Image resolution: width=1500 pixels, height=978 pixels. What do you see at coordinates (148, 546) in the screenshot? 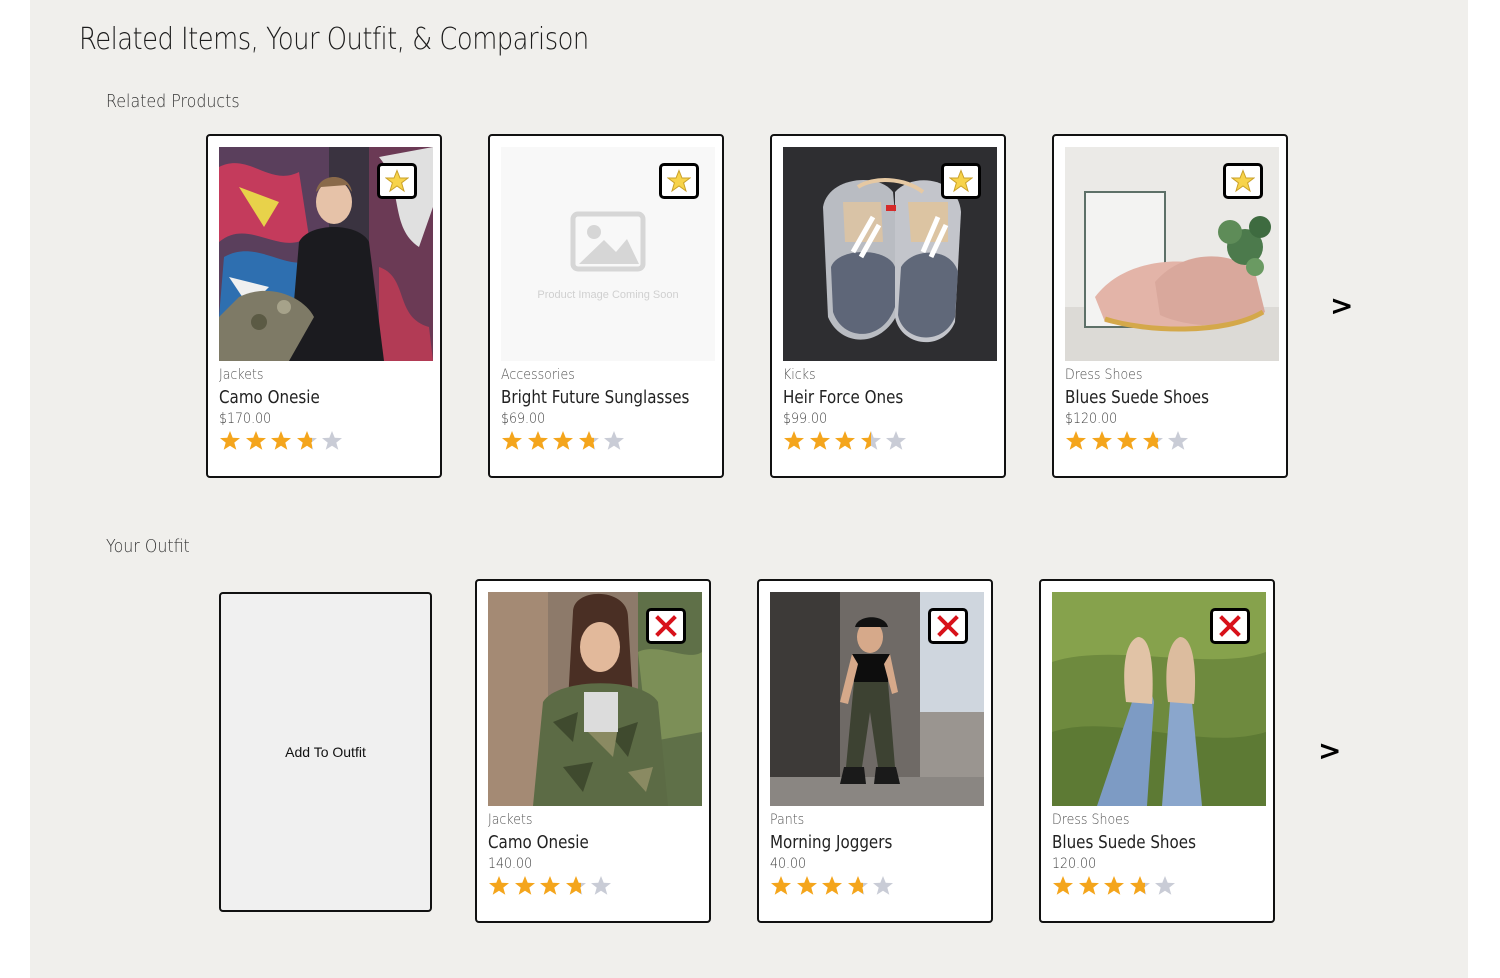
I see `your-outfit-heading: Your Outfit` at bounding box center [148, 546].